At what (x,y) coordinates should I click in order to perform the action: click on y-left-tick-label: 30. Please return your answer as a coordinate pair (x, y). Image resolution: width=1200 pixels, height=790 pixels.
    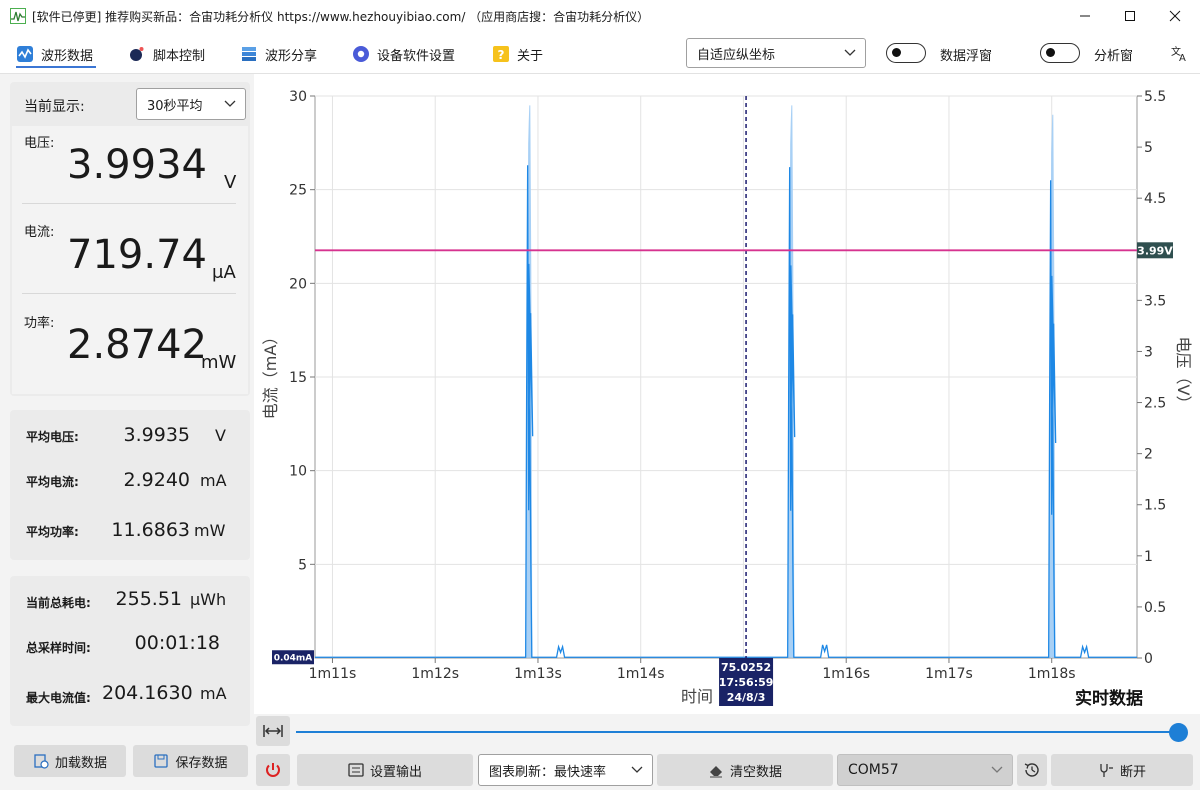
    Looking at the image, I should click on (298, 97).